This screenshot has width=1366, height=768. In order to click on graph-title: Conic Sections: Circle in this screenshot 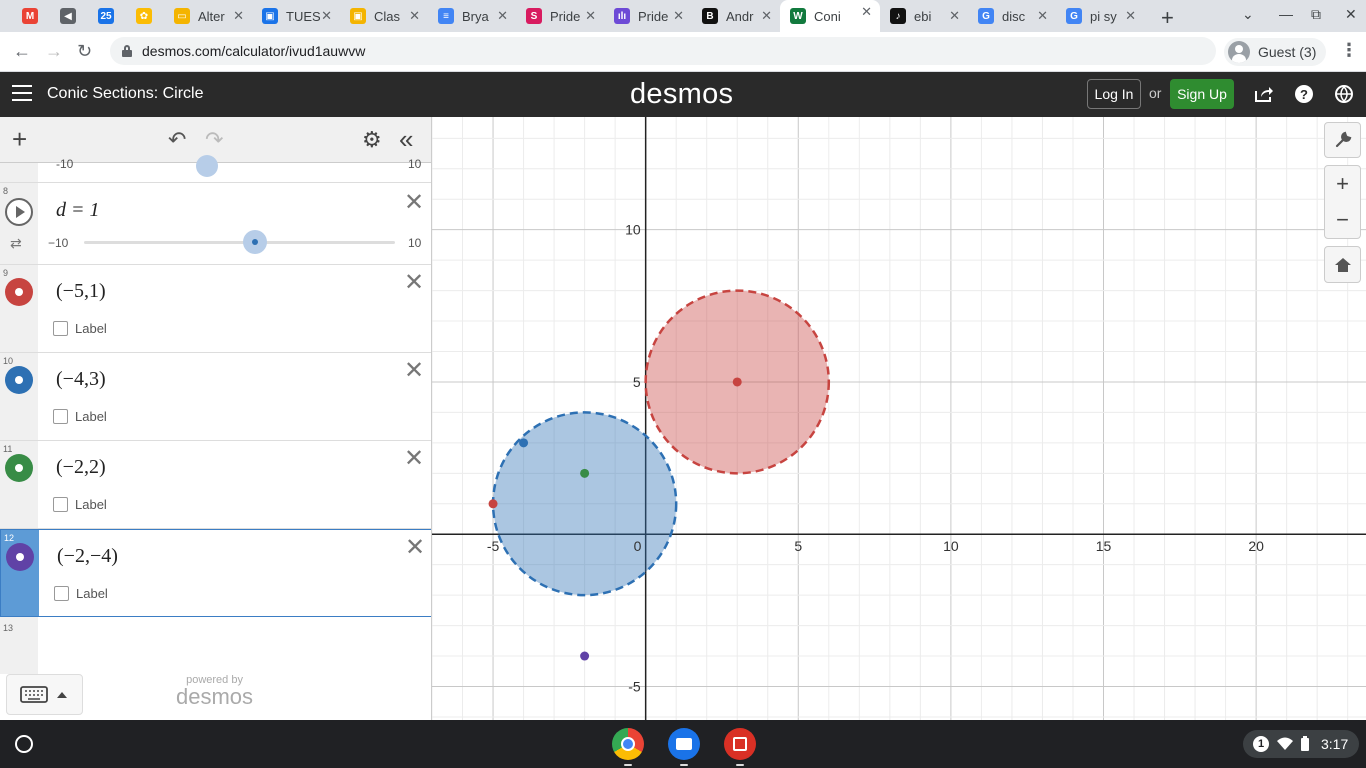, I will do `click(125, 94)`.